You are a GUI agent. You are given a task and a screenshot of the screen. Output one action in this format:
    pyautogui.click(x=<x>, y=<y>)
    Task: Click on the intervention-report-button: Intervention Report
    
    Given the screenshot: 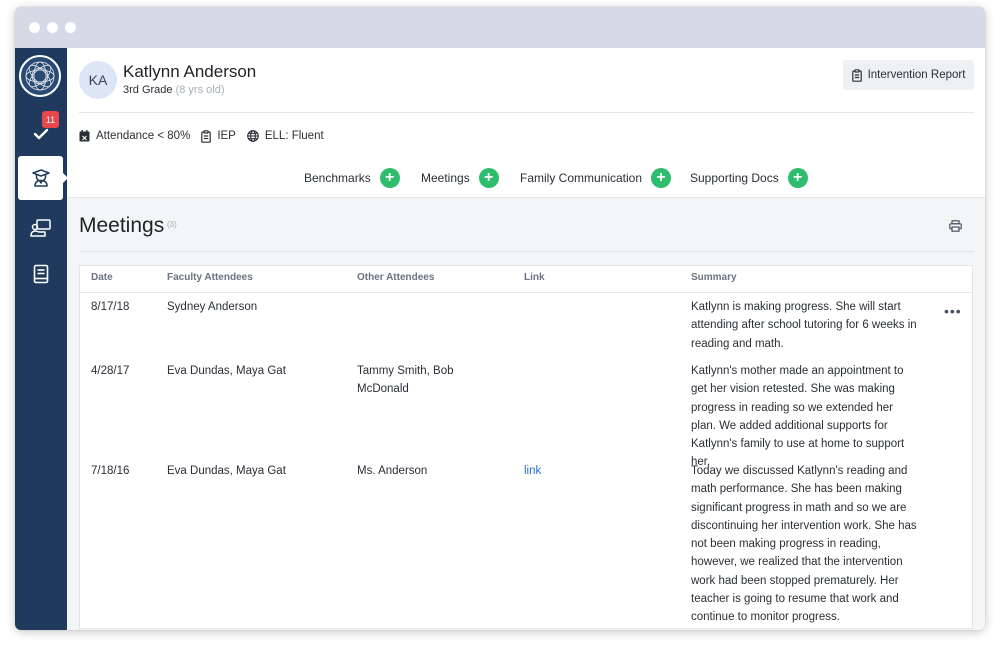 What is the action you would take?
    pyautogui.click(x=908, y=75)
    